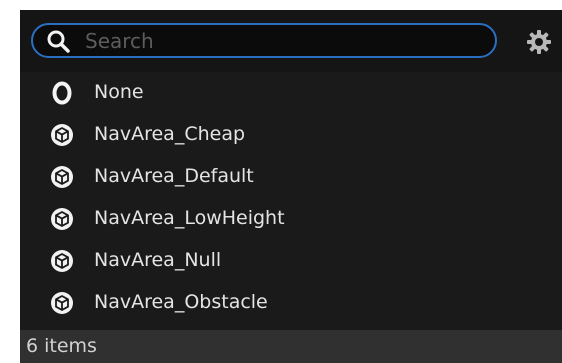 This screenshot has height=363, width=562. I want to click on list-item-navarea-cheap: NavArea_Cheap, so click(291, 135).